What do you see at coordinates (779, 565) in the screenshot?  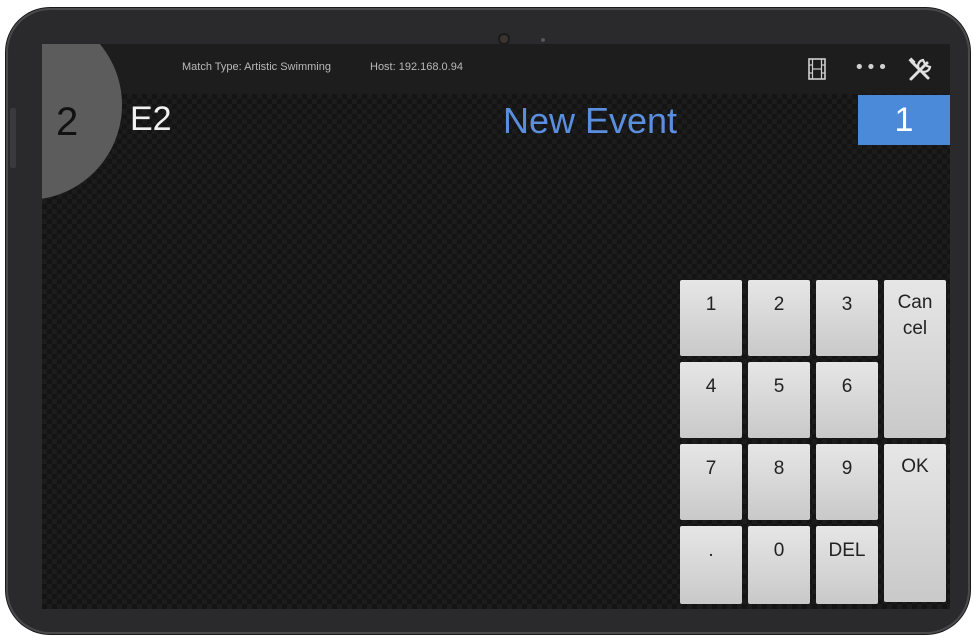 I see `key-0: 0` at bounding box center [779, 565].